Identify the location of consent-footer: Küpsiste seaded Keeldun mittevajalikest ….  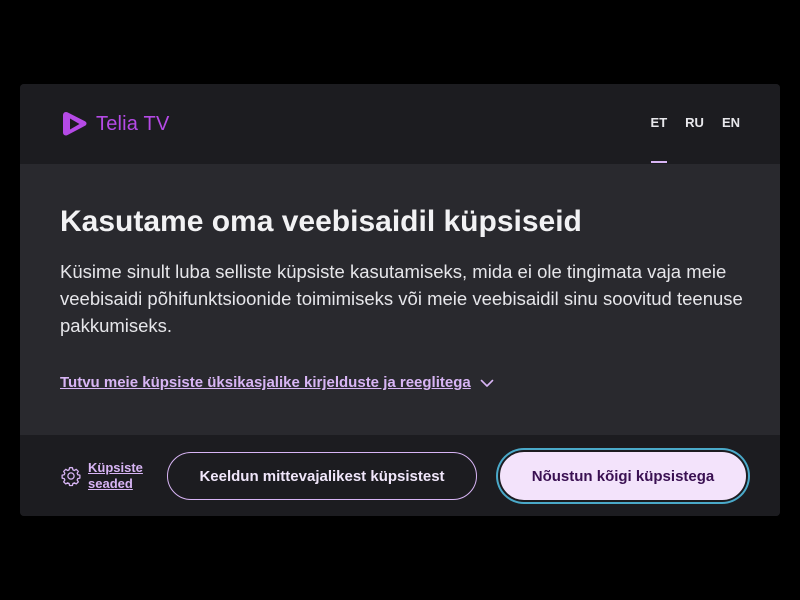
(400, 475).